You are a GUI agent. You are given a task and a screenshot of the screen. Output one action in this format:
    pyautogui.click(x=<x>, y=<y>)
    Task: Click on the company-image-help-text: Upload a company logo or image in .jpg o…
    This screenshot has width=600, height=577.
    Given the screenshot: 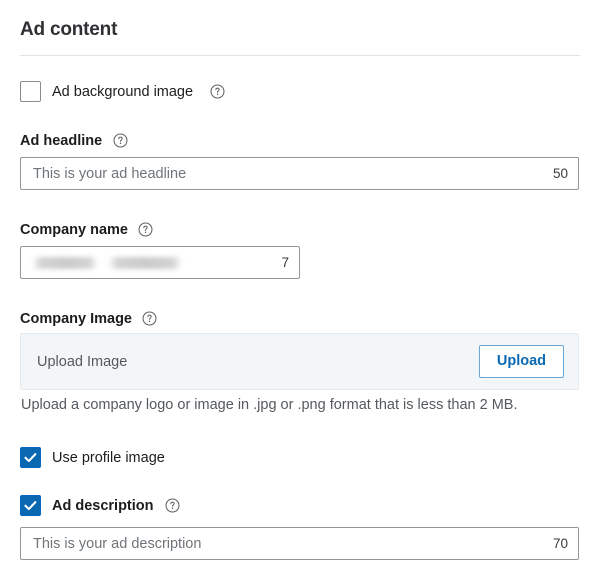 What is the action you would take?
    pyautogui.click(x=269, y=405)
    